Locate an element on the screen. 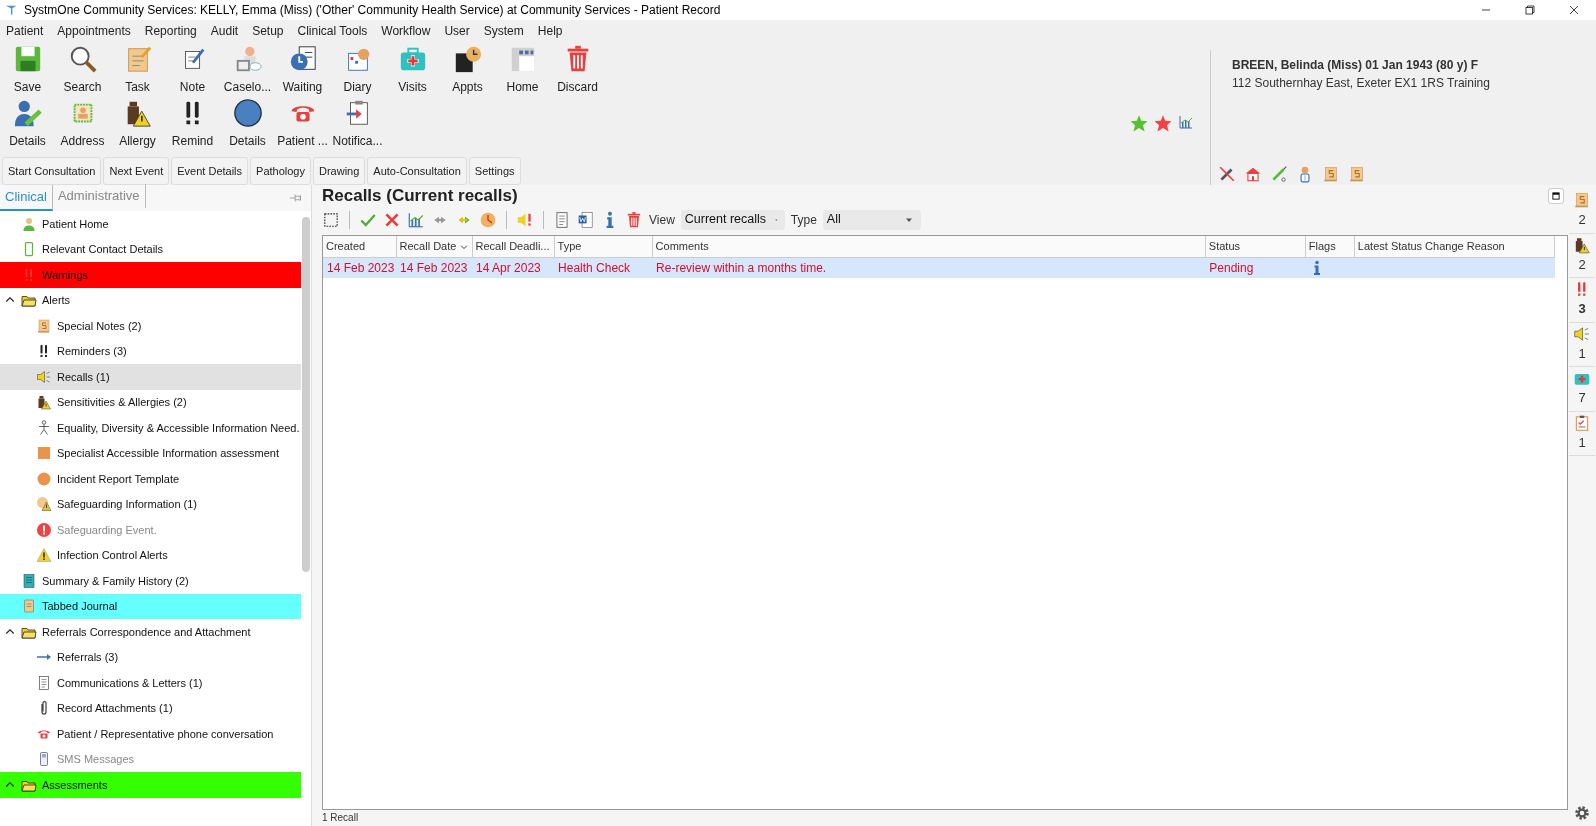  tree-item: Referrals Correspondence and Attachment is located at coordinates (150, 632).